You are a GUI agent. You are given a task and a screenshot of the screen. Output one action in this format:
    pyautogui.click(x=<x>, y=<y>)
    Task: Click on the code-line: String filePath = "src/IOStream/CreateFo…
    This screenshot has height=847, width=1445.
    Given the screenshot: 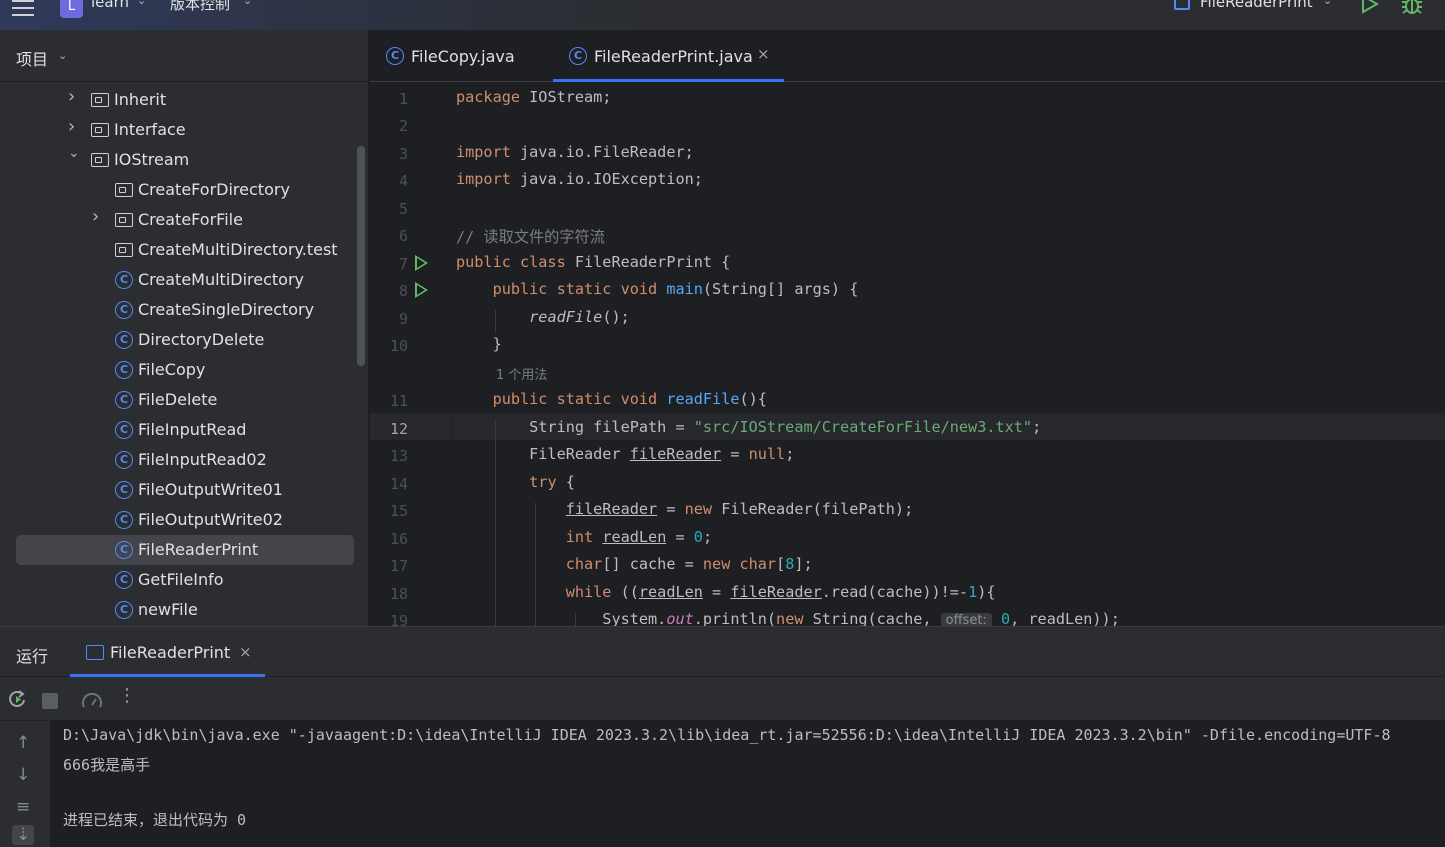 What is the action you would take?
    pyautogui.click(x=749, y=427)
    